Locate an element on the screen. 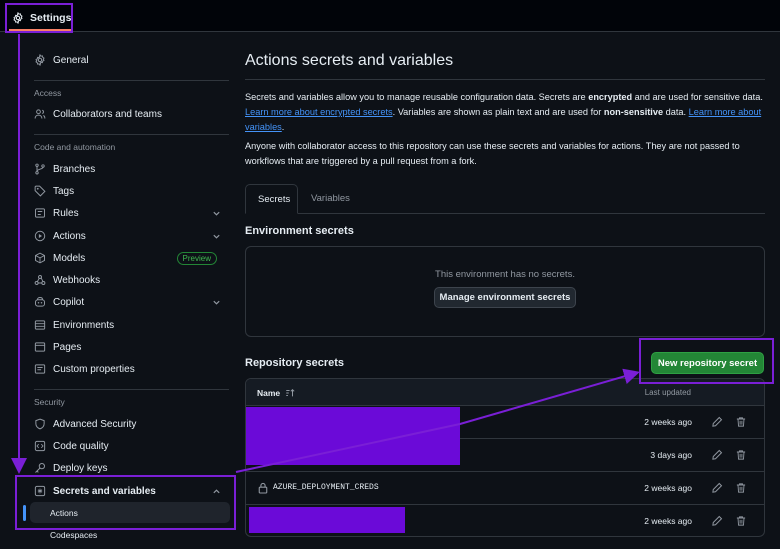  sidebar-item-label: Deploy keys is located at coordinates (80, 468).